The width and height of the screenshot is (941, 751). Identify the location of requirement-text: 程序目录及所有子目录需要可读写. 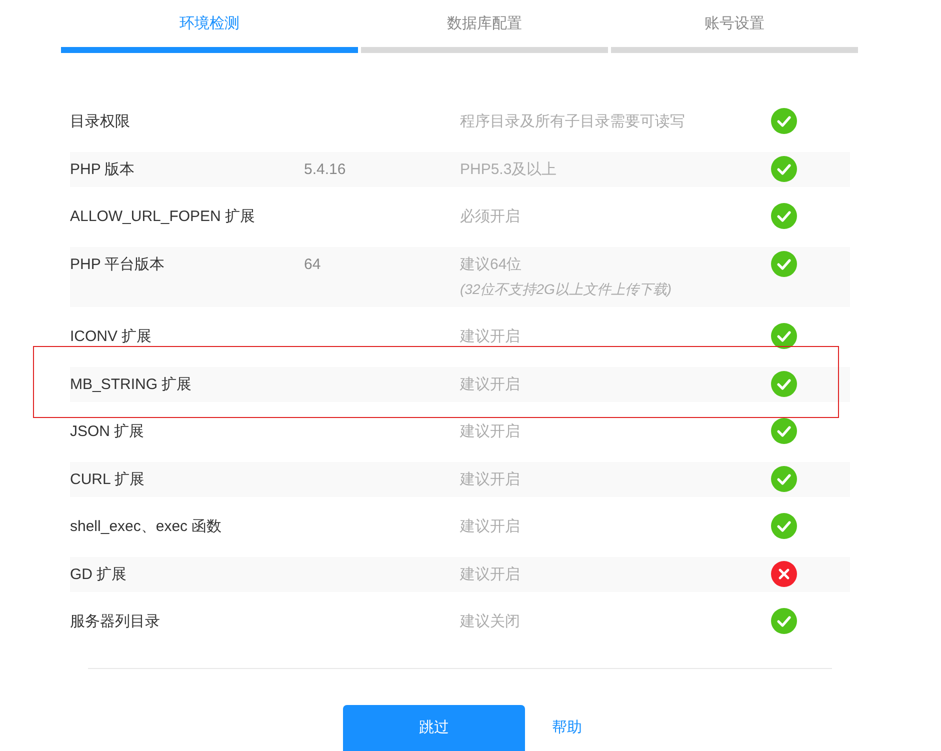
(573, 121).